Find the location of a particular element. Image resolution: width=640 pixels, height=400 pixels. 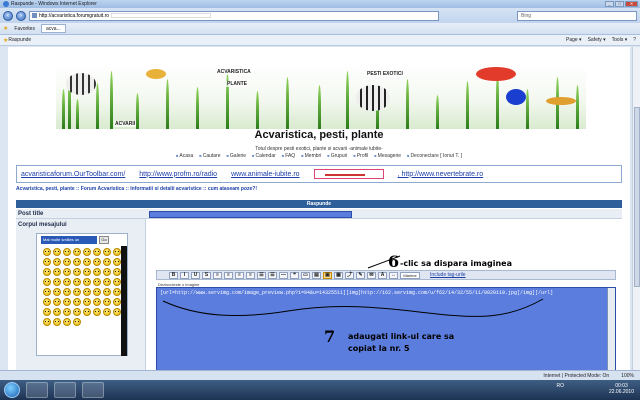

menu-mesagerie: Mesagerie is located at coordinates (387, 156).